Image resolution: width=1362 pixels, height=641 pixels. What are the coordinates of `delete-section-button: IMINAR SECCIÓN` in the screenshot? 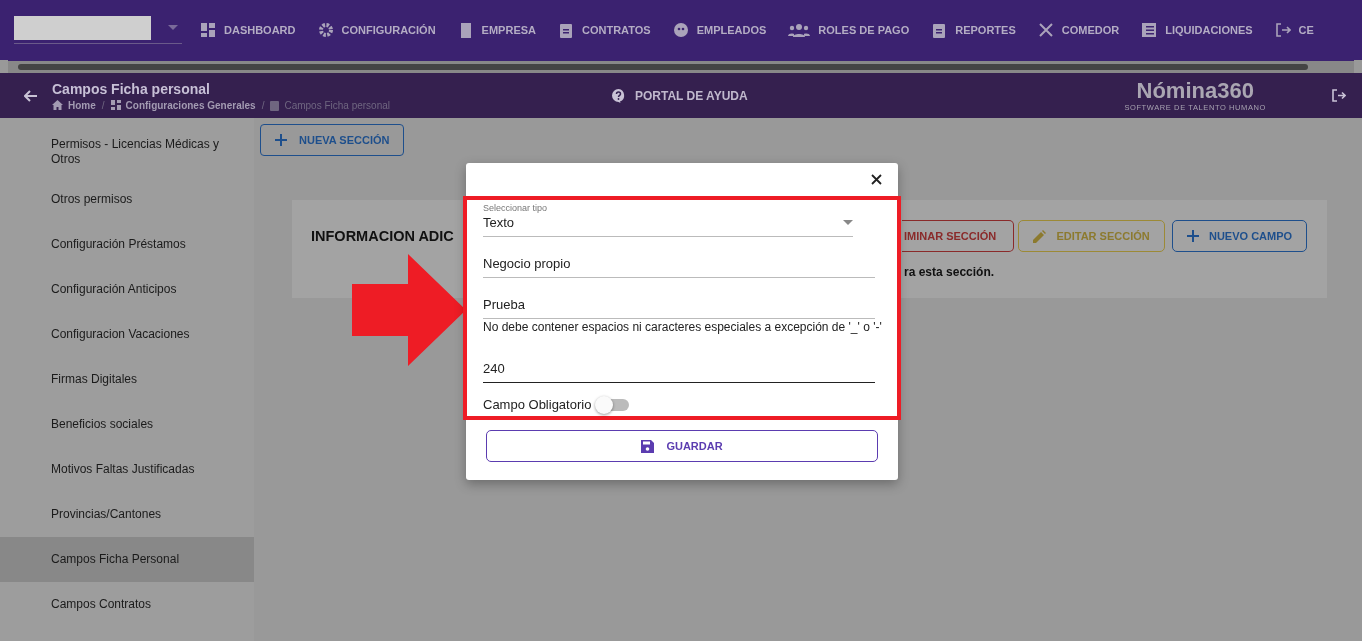 It's located at (958, 236).